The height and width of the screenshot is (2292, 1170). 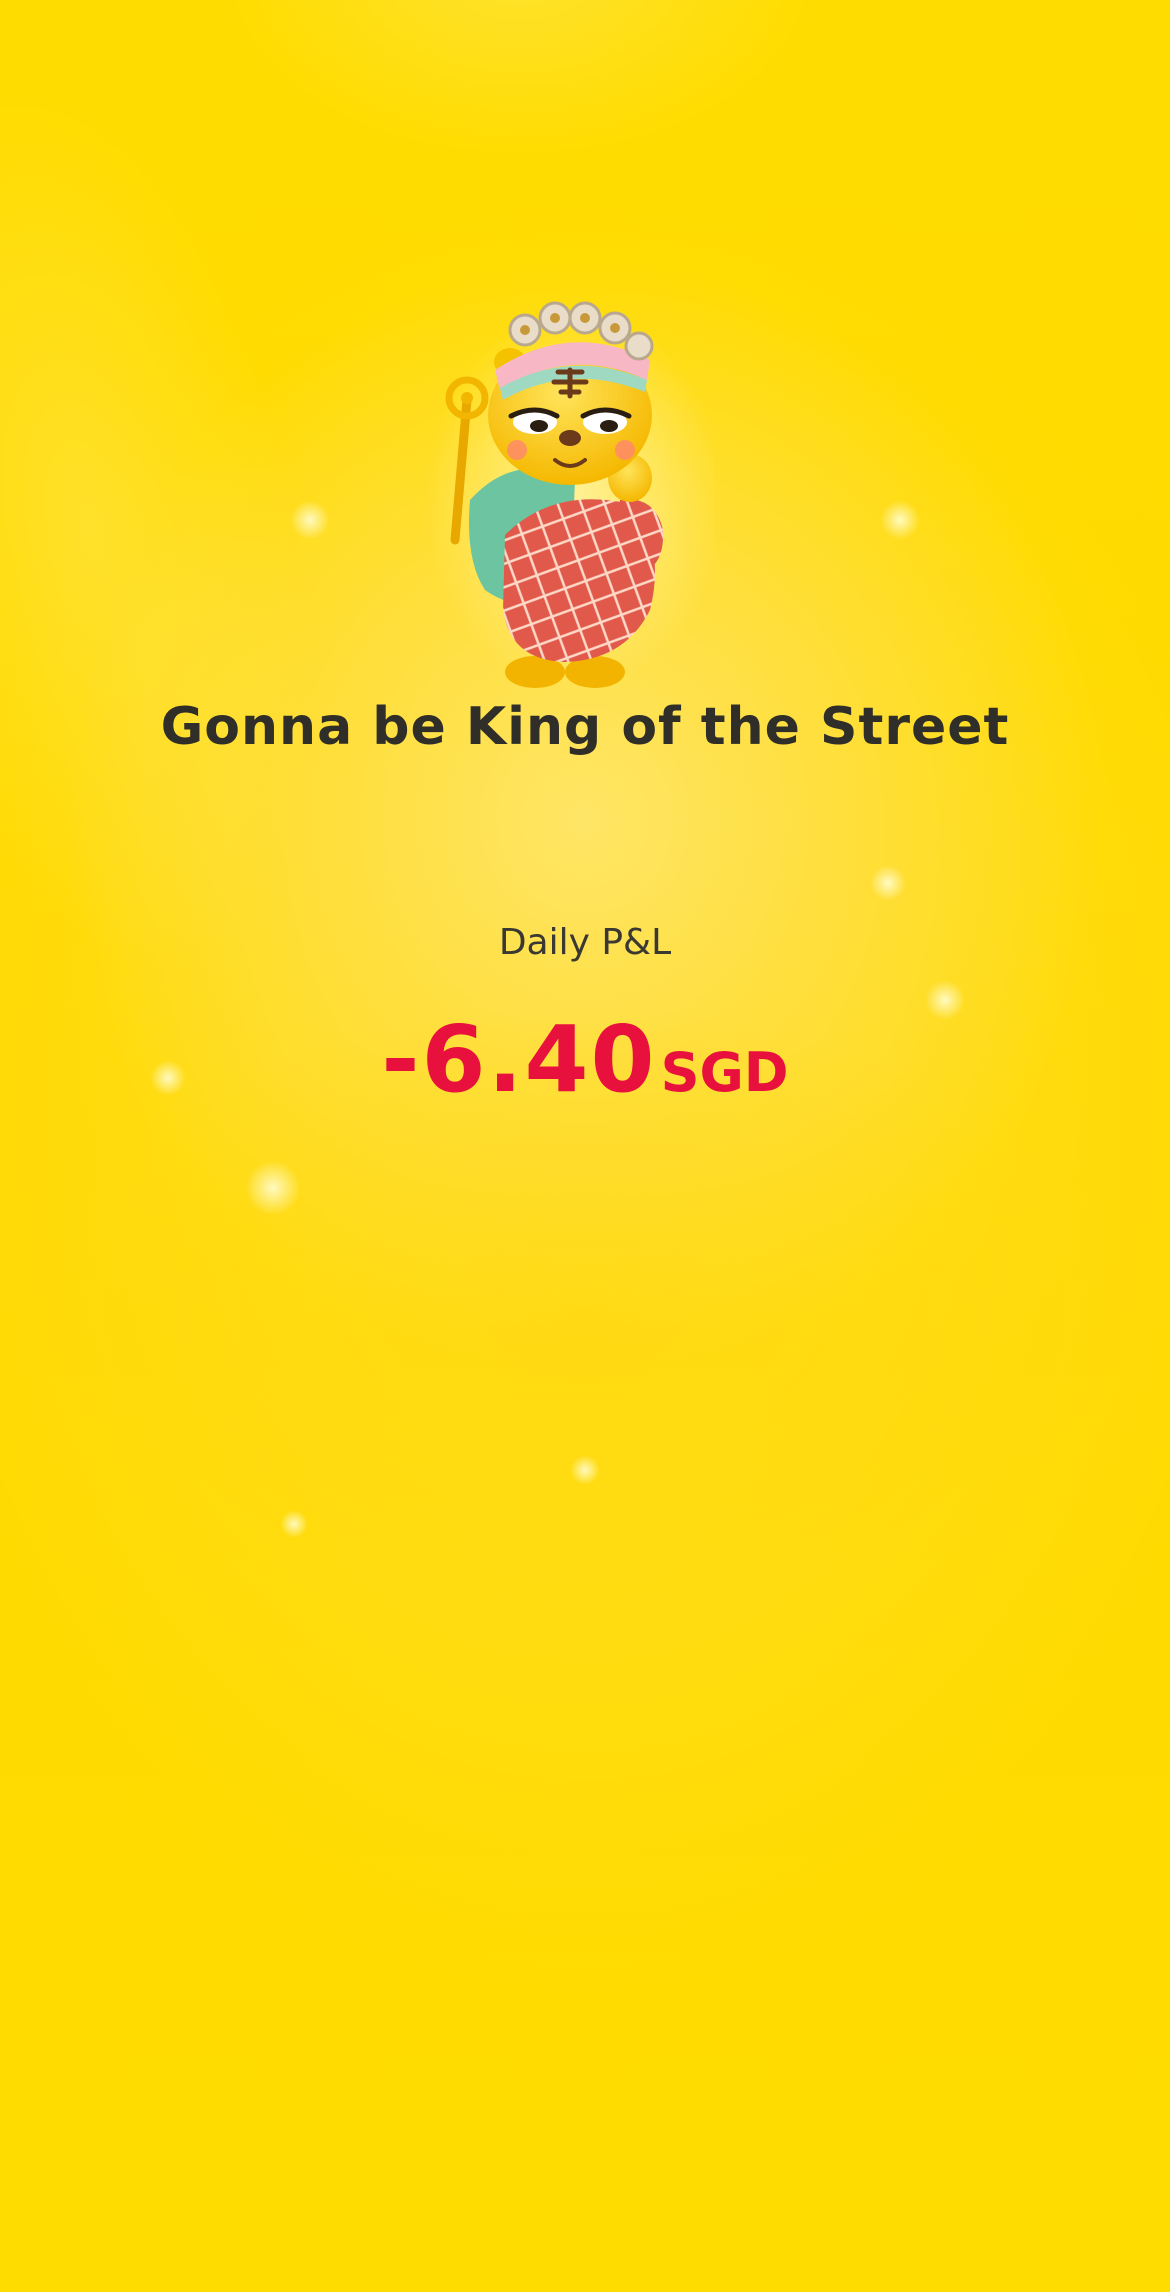 What do you see at coordinates (570, 495) in the screenshot?
I see `tiger-king-mascot-icon` at bounding box center [570, 495].